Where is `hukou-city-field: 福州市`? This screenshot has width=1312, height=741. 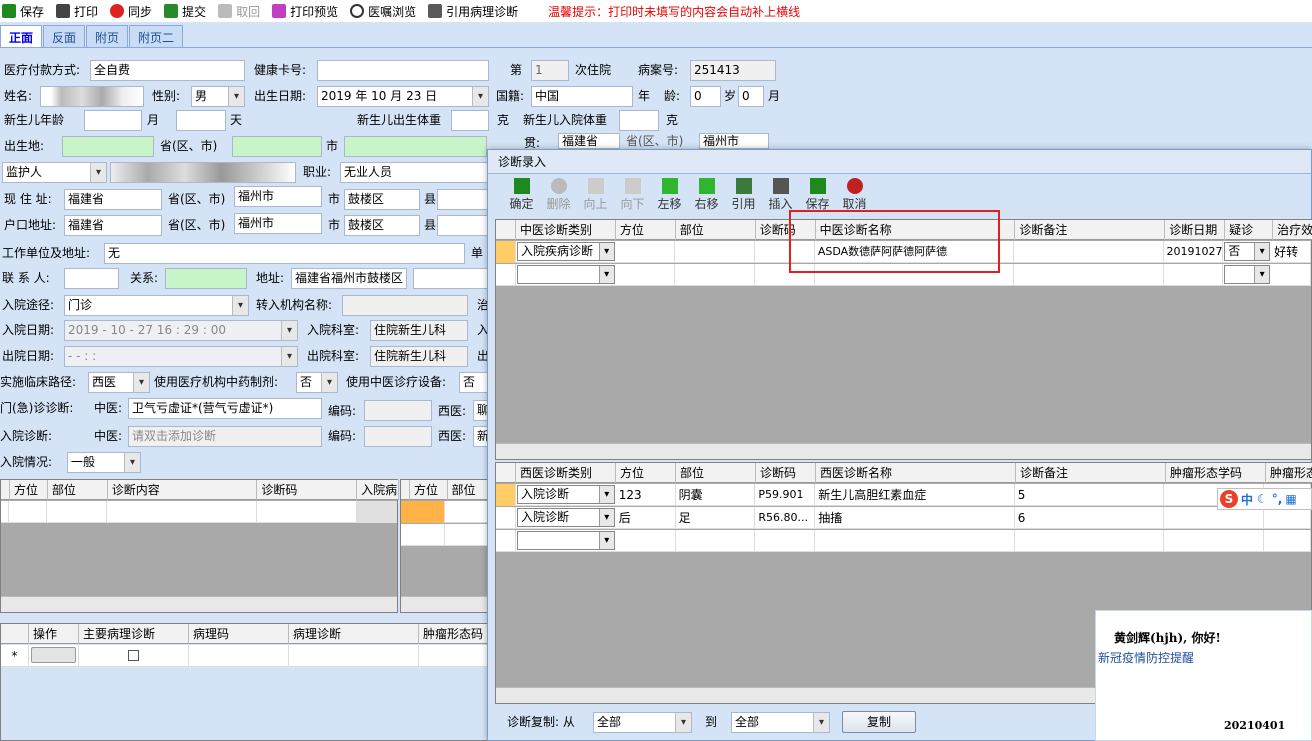 hukou-city-field: 福州市 is located at coordinates (278, 223).